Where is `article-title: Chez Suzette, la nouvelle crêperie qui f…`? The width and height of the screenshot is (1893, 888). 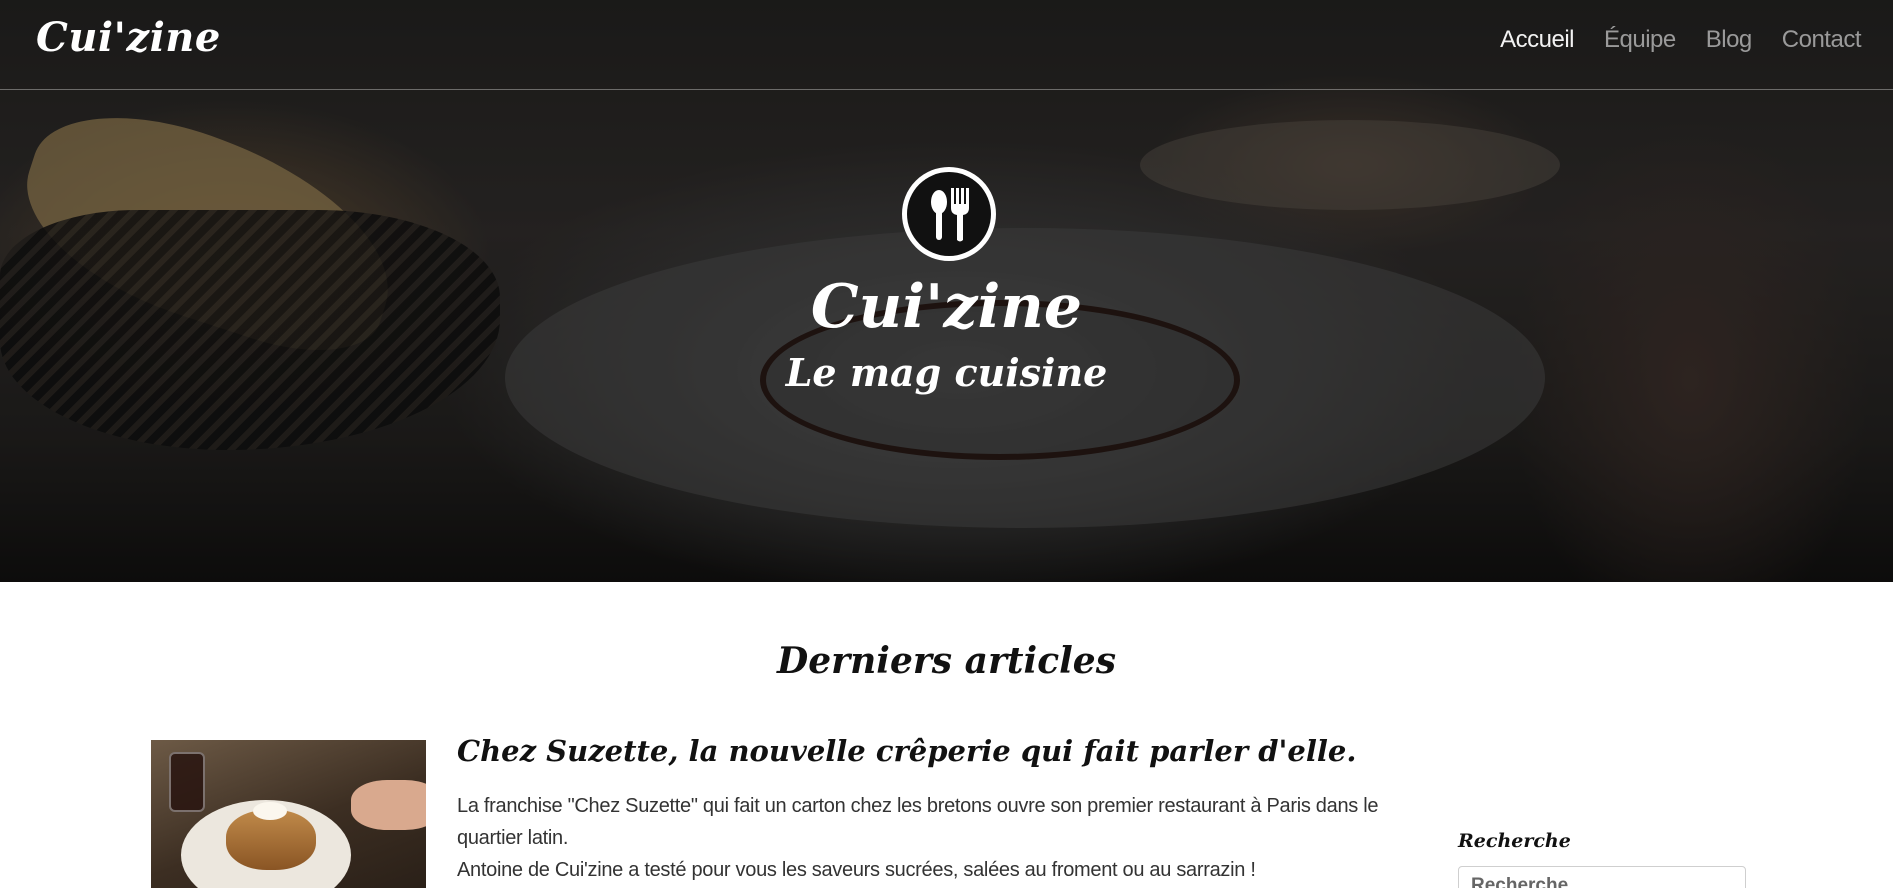
article-title: Chez Suzette, la nouvelle crêperie qui f… is located at coordinates (906, 751).